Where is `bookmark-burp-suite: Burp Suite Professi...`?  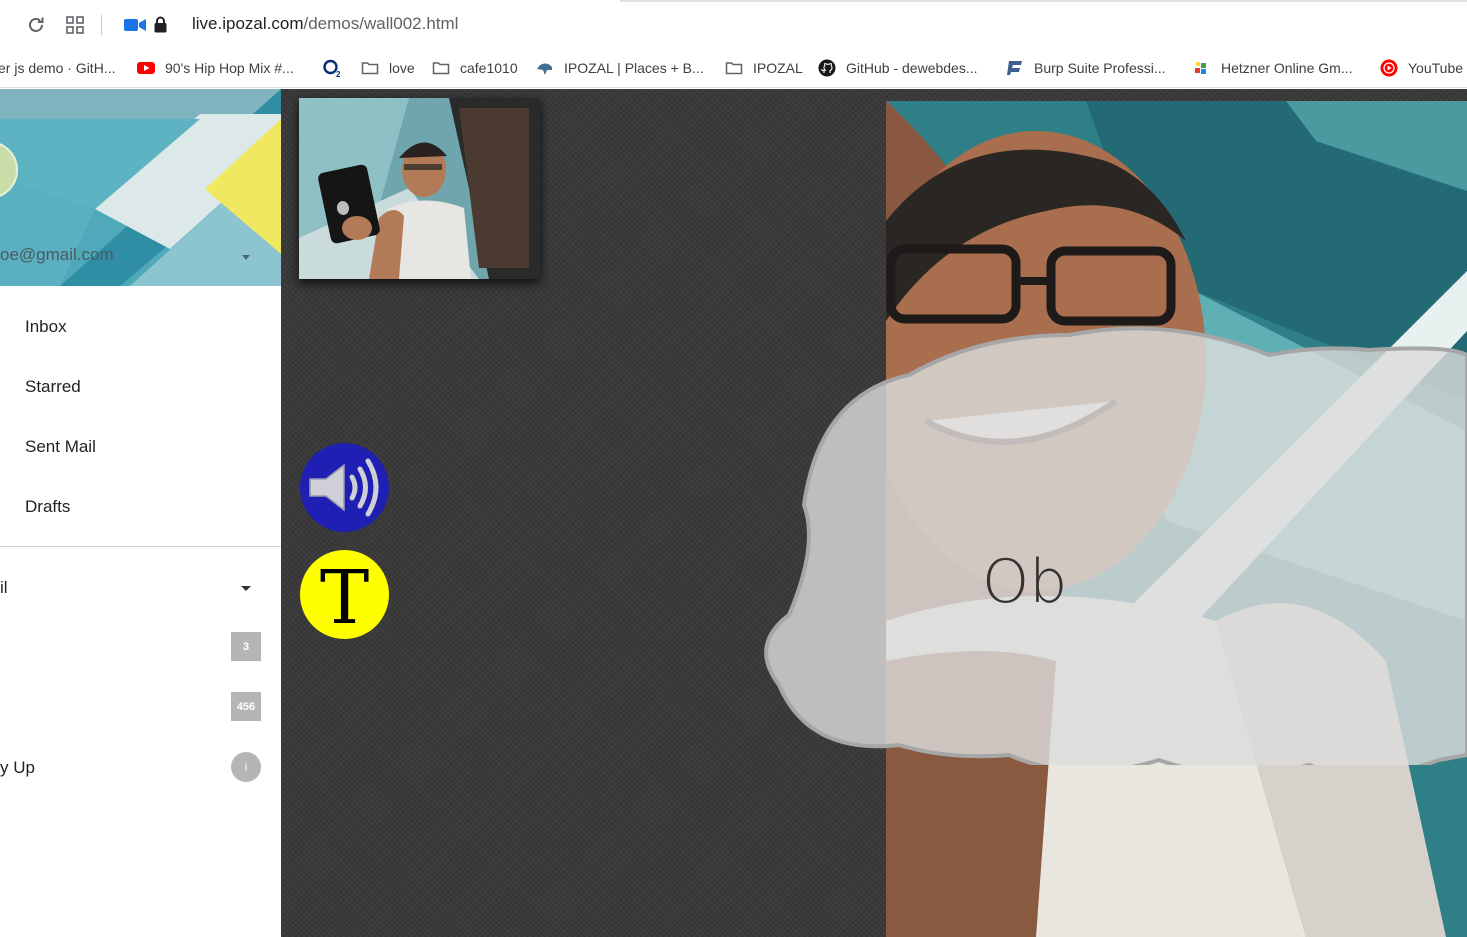
bookmark-burp-suite: Burp Suite Professi... is located at coordinates (1086, 68).